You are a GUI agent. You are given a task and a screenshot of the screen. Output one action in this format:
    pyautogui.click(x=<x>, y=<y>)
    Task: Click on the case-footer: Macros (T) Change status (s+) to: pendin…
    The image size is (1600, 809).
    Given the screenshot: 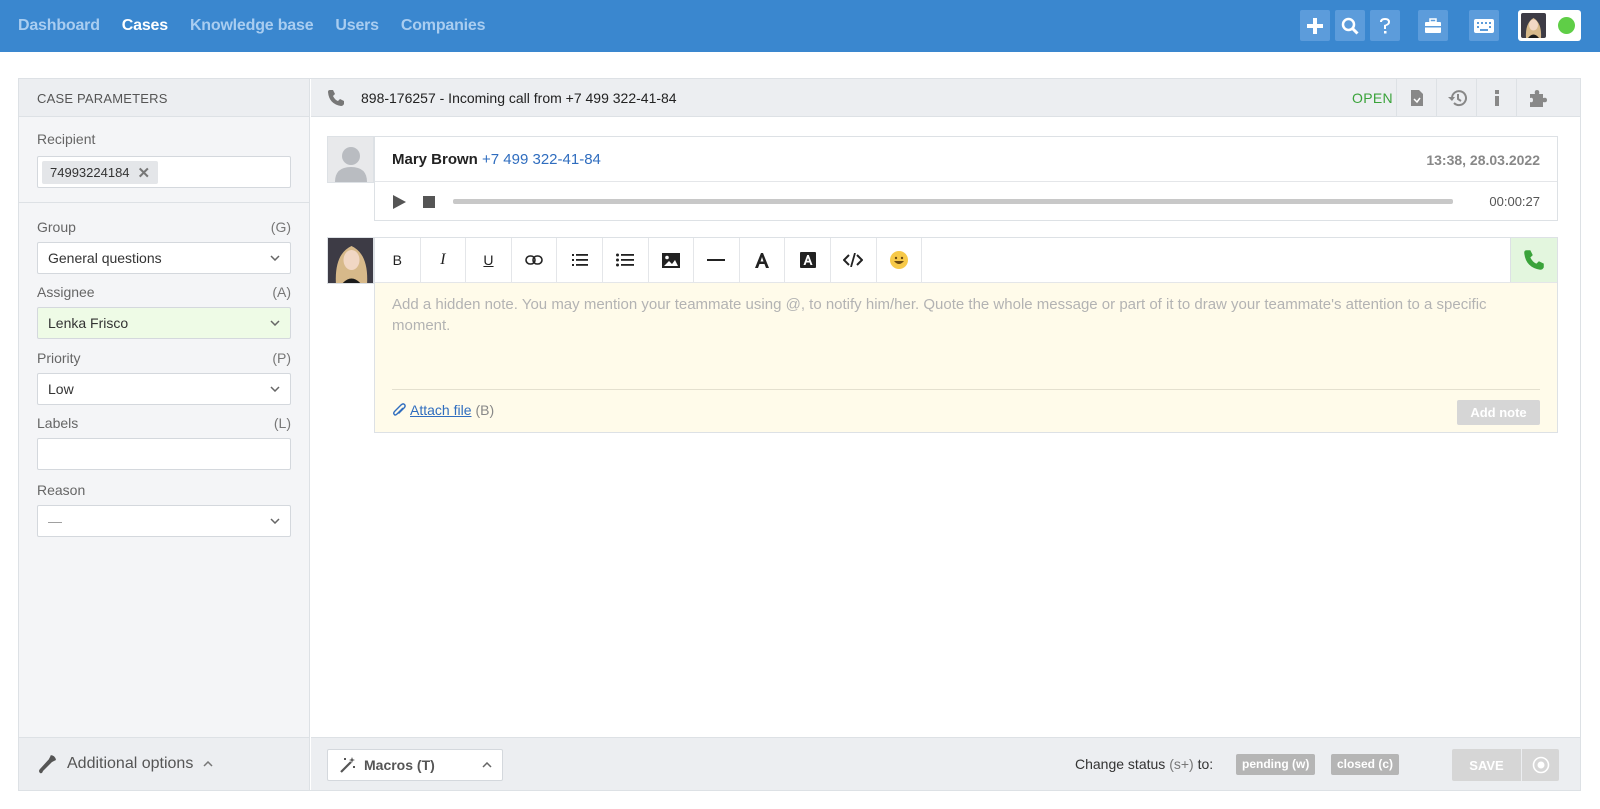 What is the action you would take?
    pyautogui.click(x=945, y=763)
    